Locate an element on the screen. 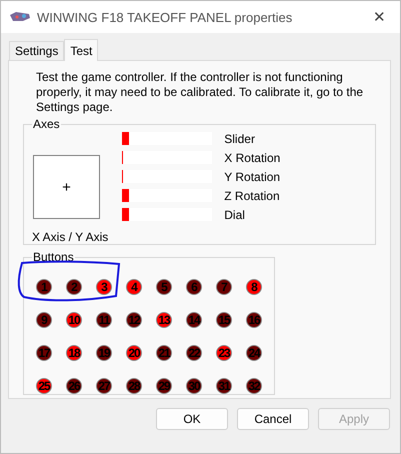 The height and width of the screenshot is (454, 401). button-indicator: 17 is located at coordinates (44, 353).